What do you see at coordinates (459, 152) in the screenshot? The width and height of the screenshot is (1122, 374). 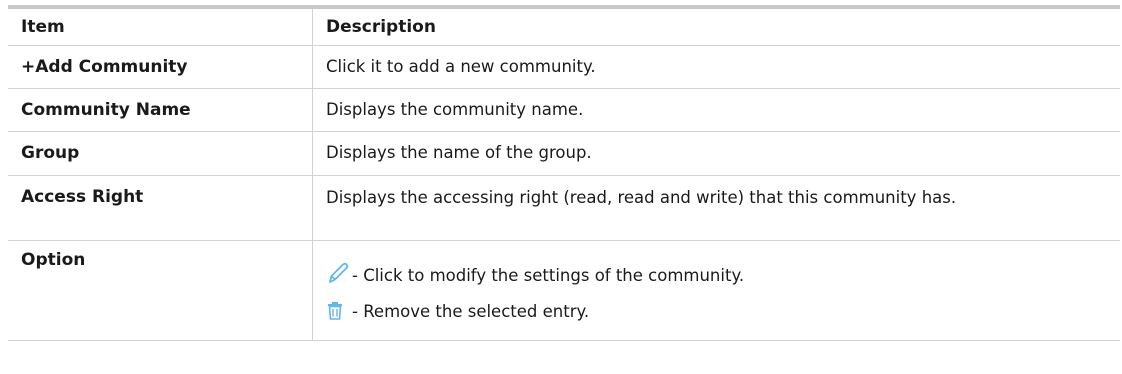 I see `row-description: Displays the name of the group.` at bounding box center [459, 152].